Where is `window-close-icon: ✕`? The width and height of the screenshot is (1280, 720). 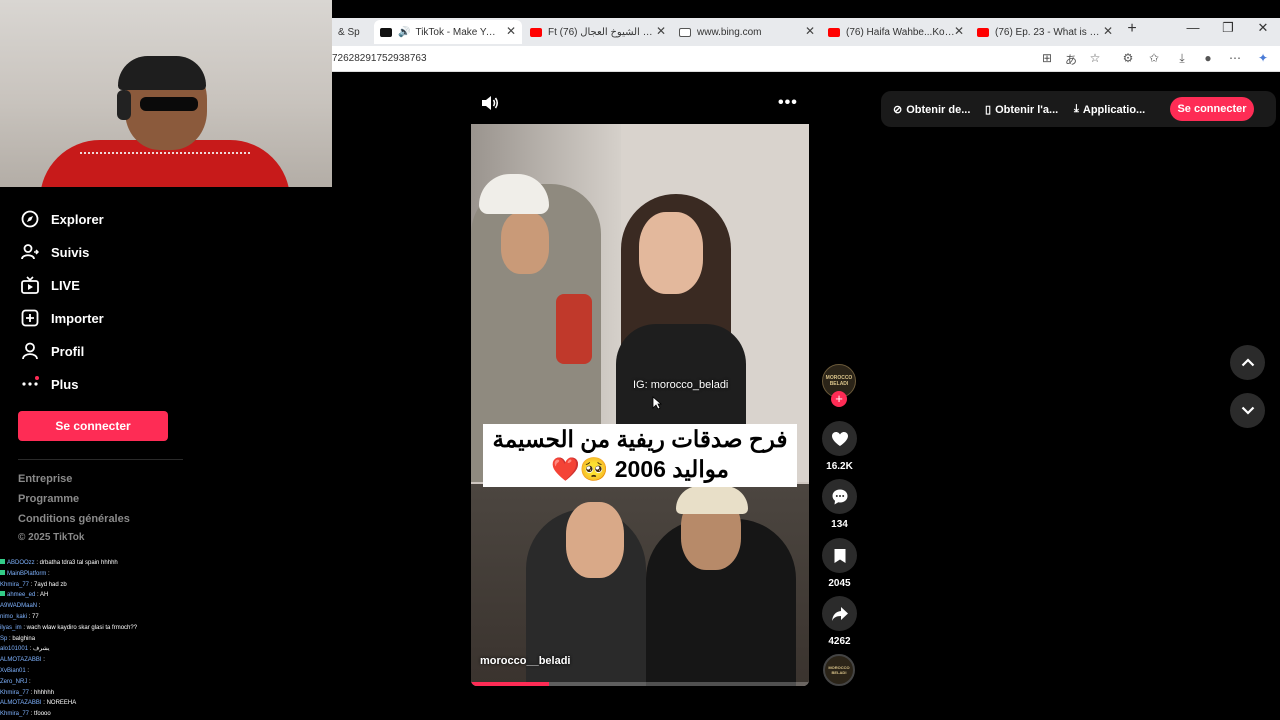 window-close-icon: ✕ is located at coordinates (1263, 28).